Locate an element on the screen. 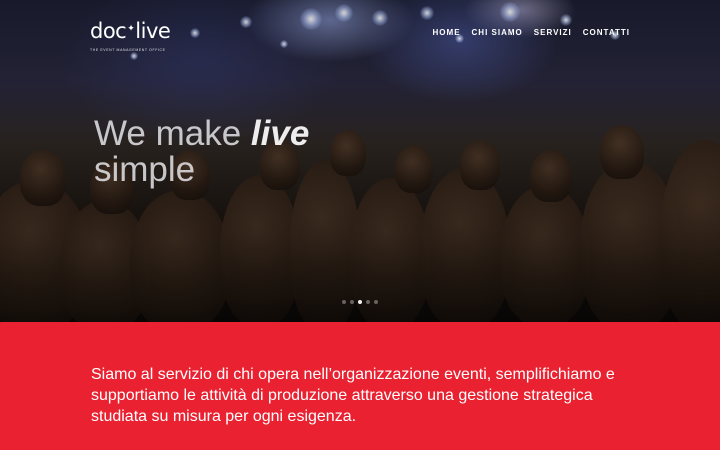  nav-home: HOME is located at coordinates (447, 32).